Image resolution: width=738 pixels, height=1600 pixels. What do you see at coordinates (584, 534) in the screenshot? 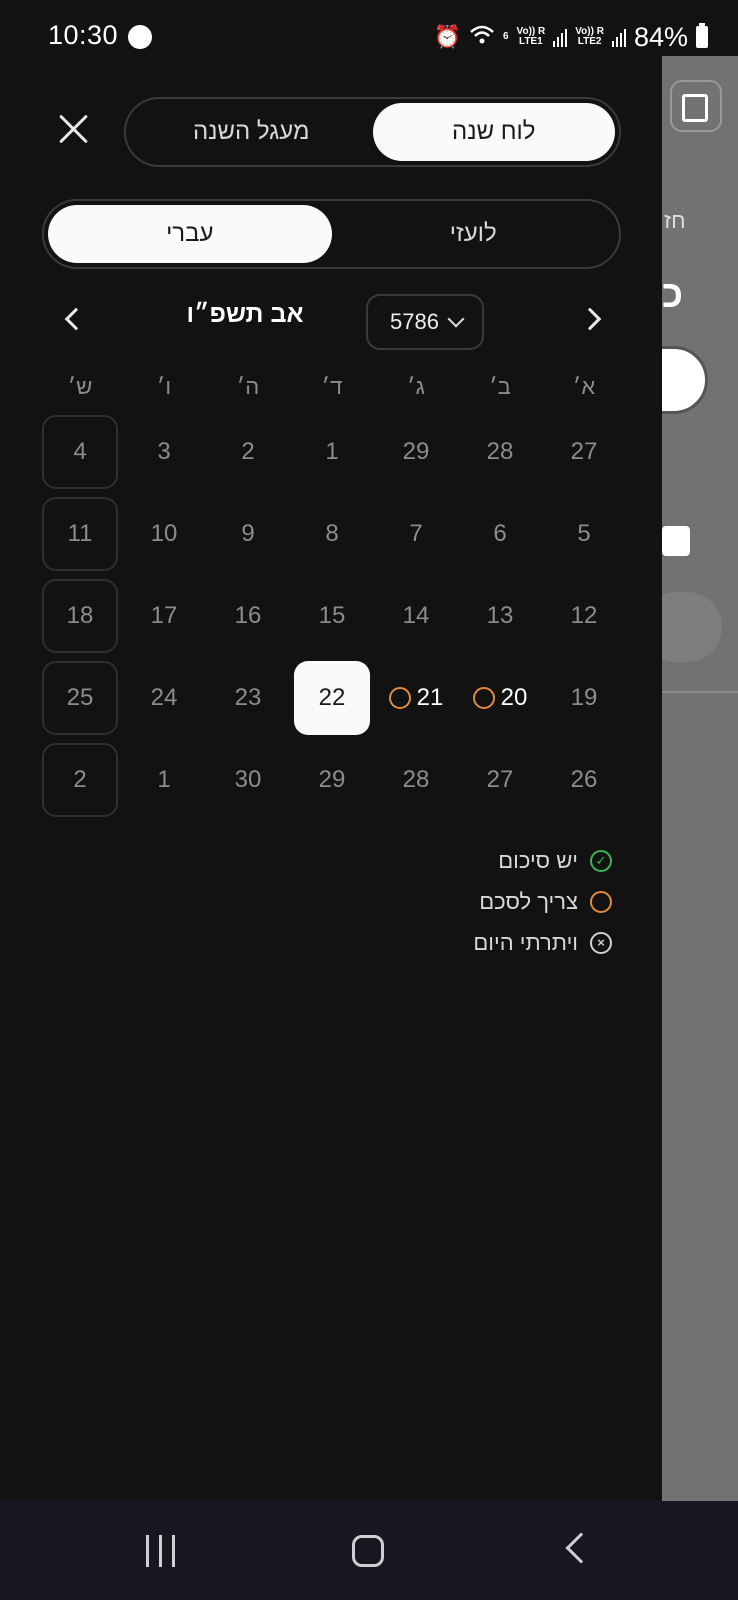
I see `calendar-day: 5` at bounding box center [584, 534].